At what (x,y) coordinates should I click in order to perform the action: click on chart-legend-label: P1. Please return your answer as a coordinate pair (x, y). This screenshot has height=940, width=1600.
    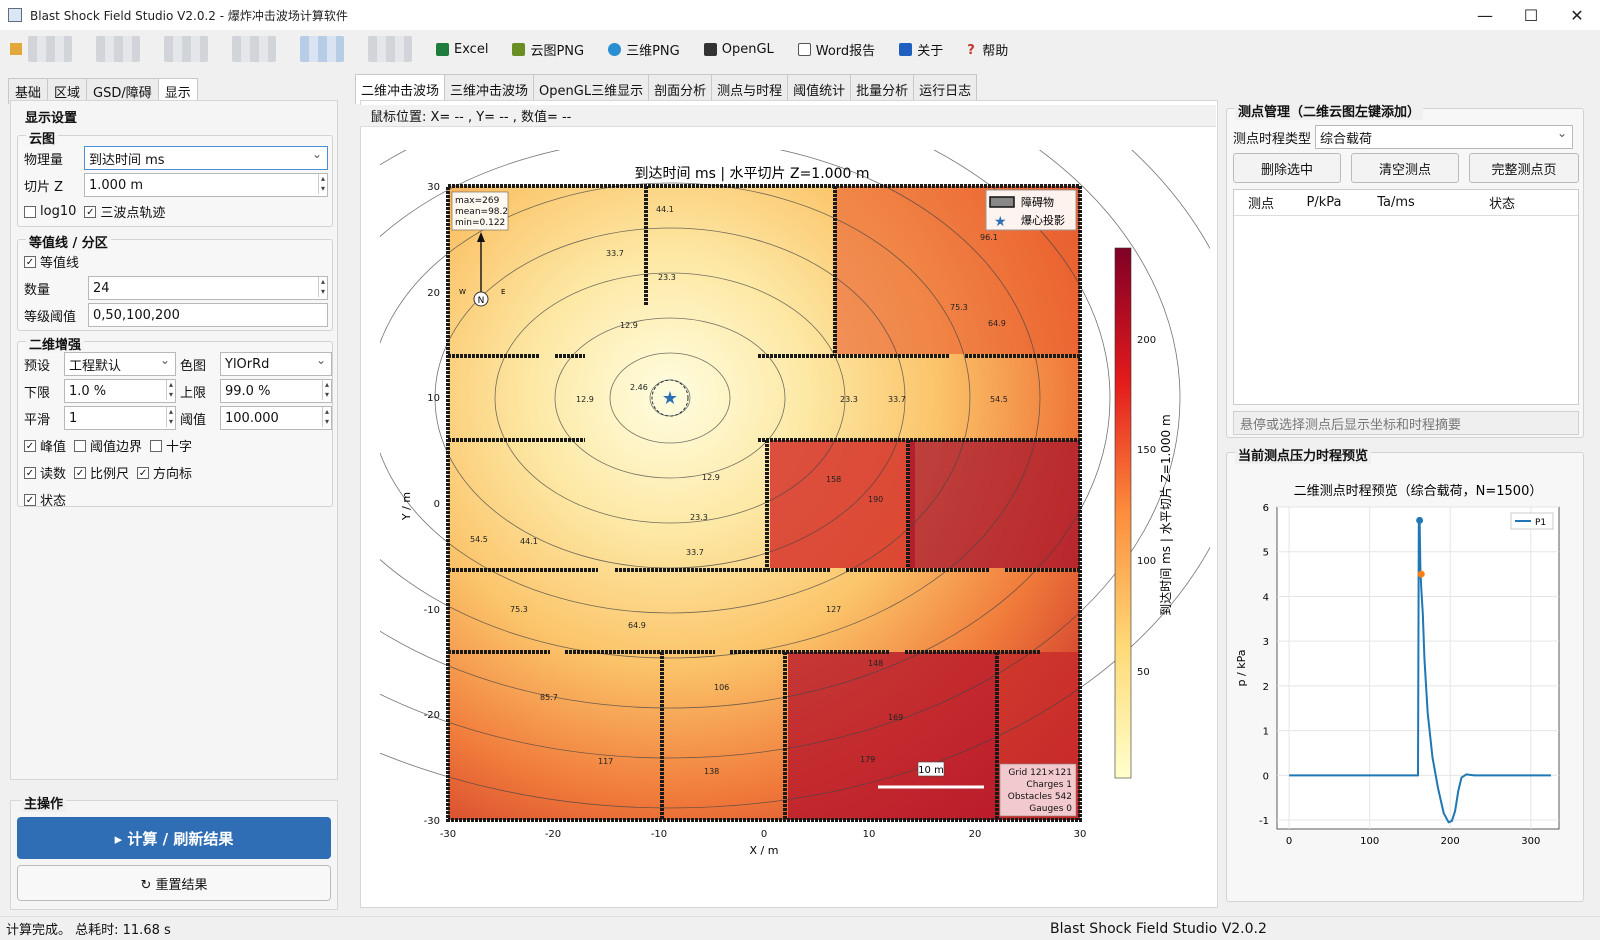
    Looking at the image, I should click on (1540, 523).